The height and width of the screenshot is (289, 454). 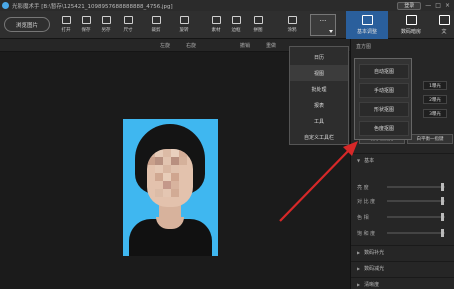 I want to click on tab-label: 文, so click(x=444, y=32).